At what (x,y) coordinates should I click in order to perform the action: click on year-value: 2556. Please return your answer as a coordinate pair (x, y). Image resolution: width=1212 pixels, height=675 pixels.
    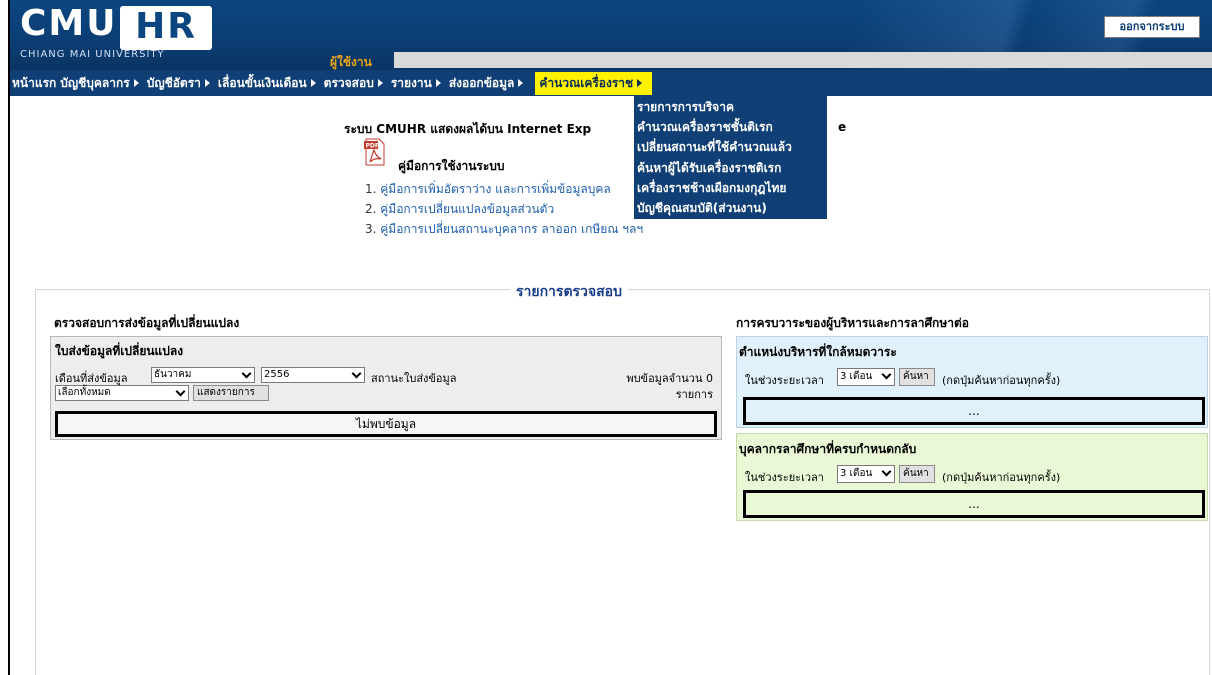
    Looking at the image, I should click on (277, 374).